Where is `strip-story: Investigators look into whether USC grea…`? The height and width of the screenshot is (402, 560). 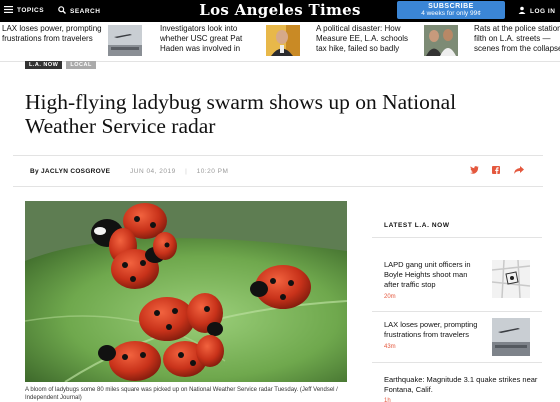
strip-story: Investigators look into whether USC grea… is located at coordinates (210, 42).